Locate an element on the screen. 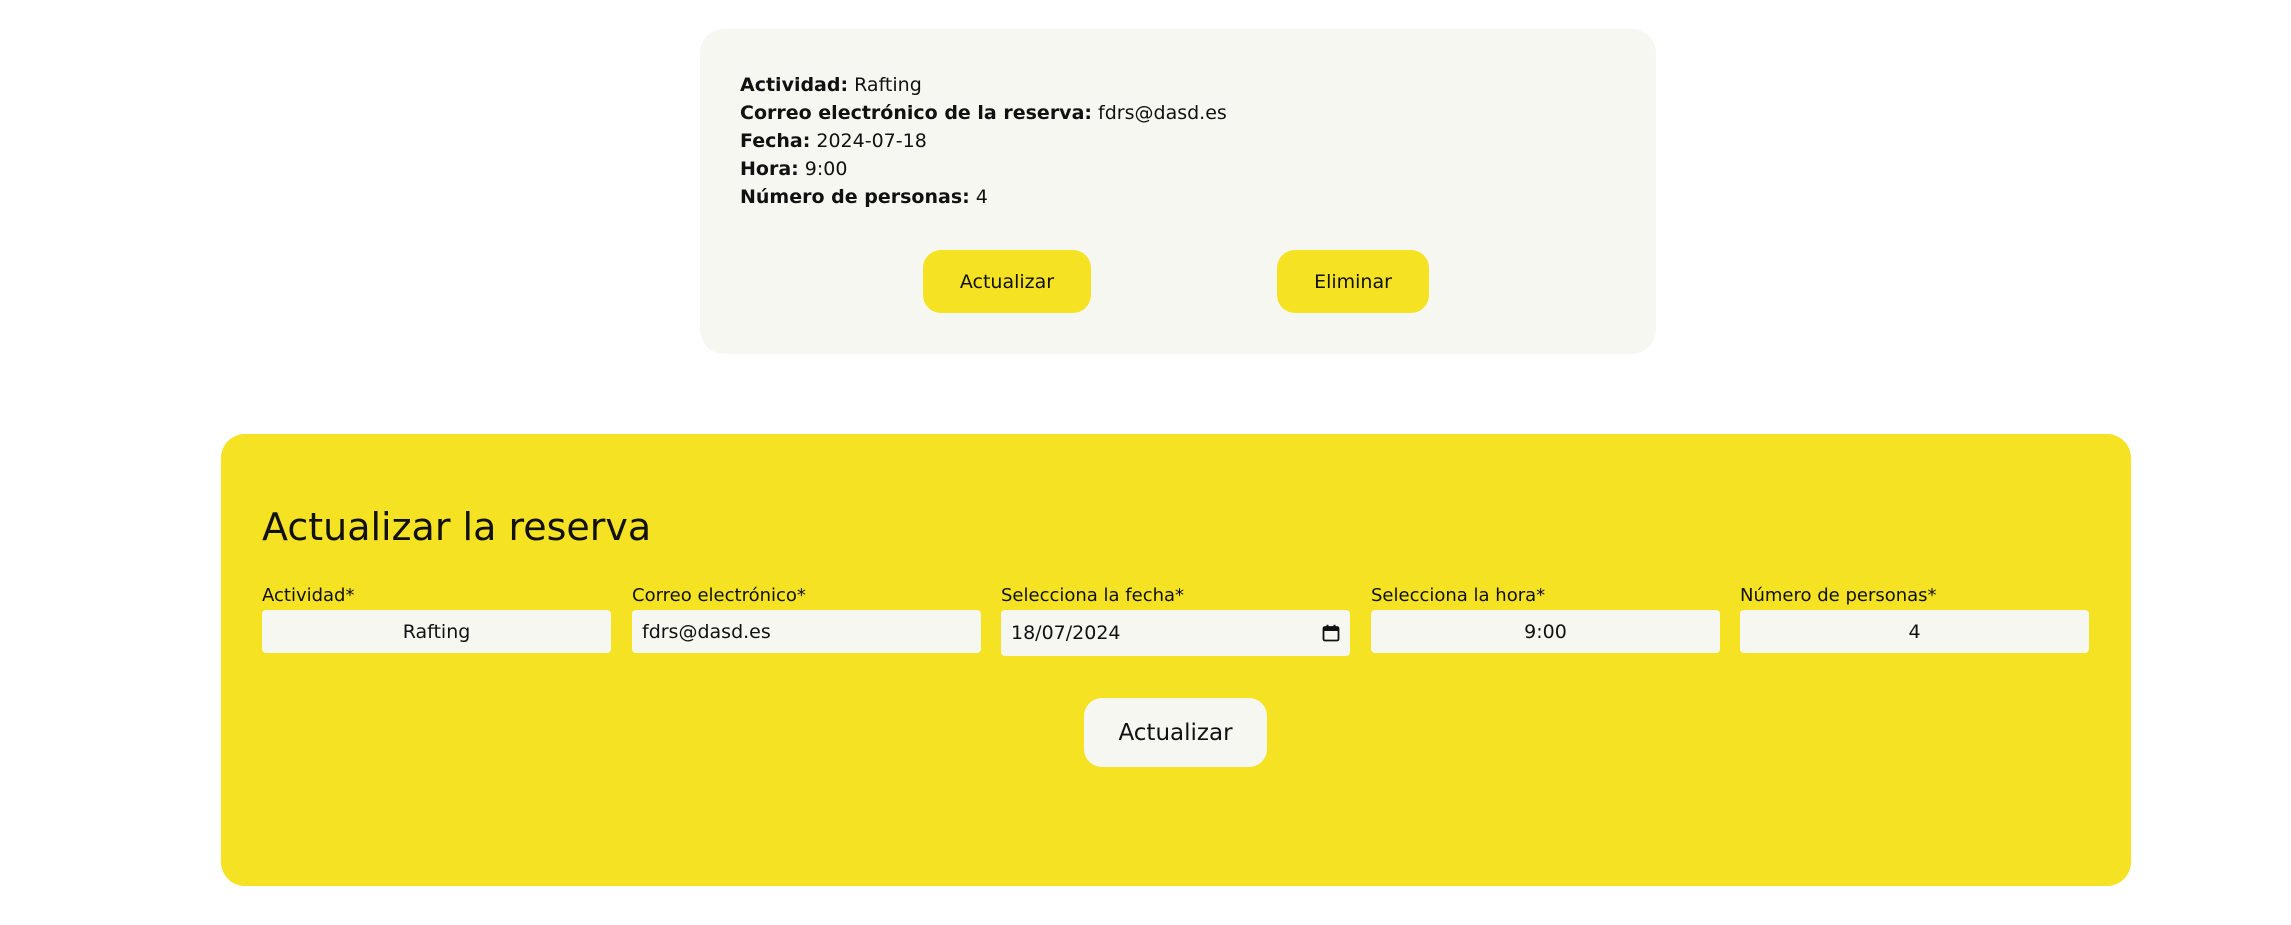  activity-value: Rafting is located at coordinates (888, 85).